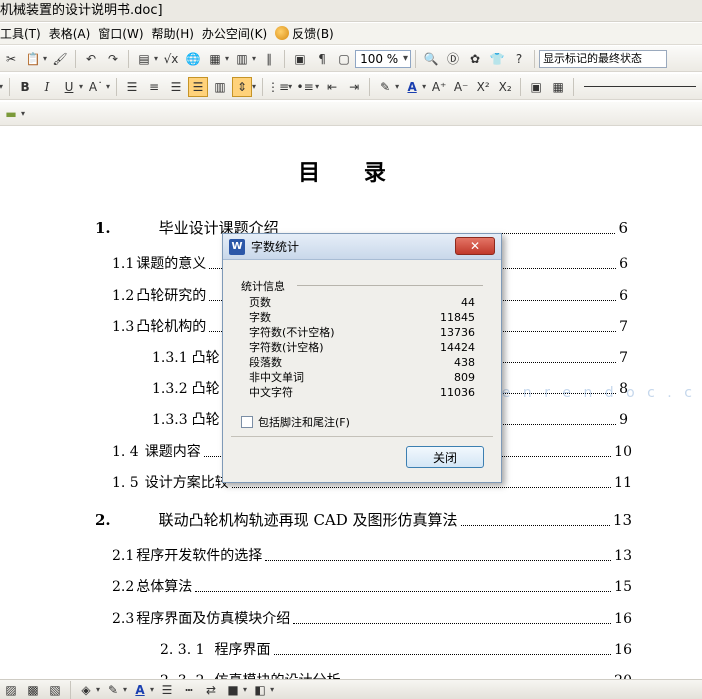 This screenshot has width=702, height=699. I want to click on numbering-dropdown-icon: ▾, so click(290, 86).